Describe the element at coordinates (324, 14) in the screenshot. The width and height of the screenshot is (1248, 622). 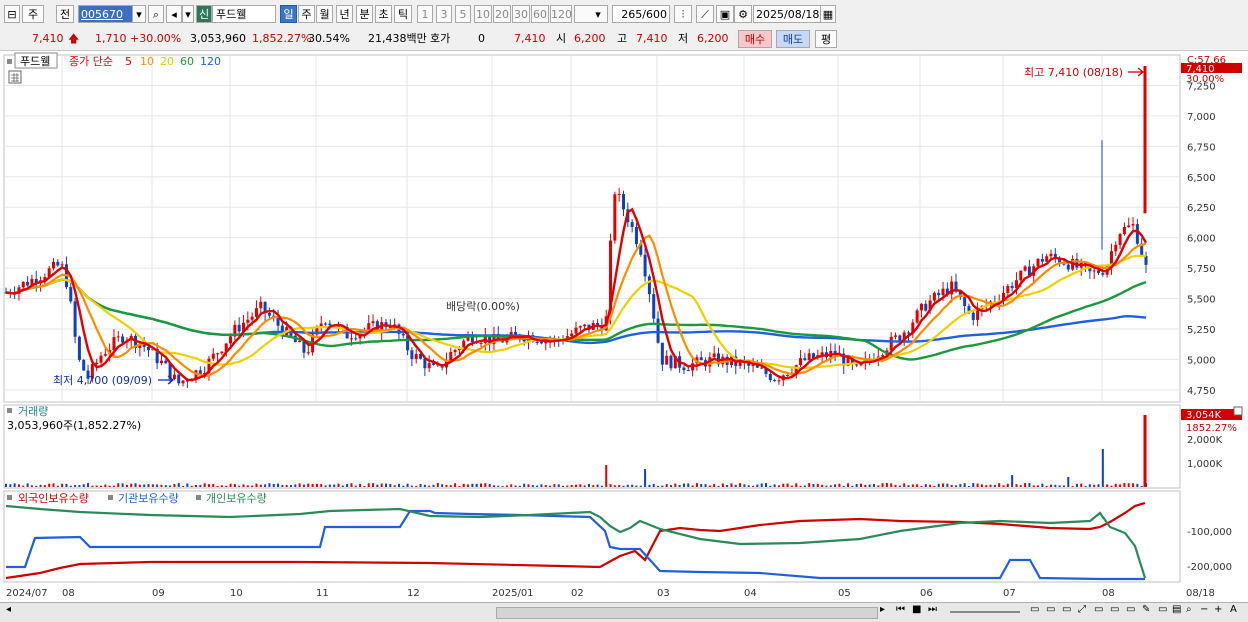
I see `tab-month: 월` at that location.